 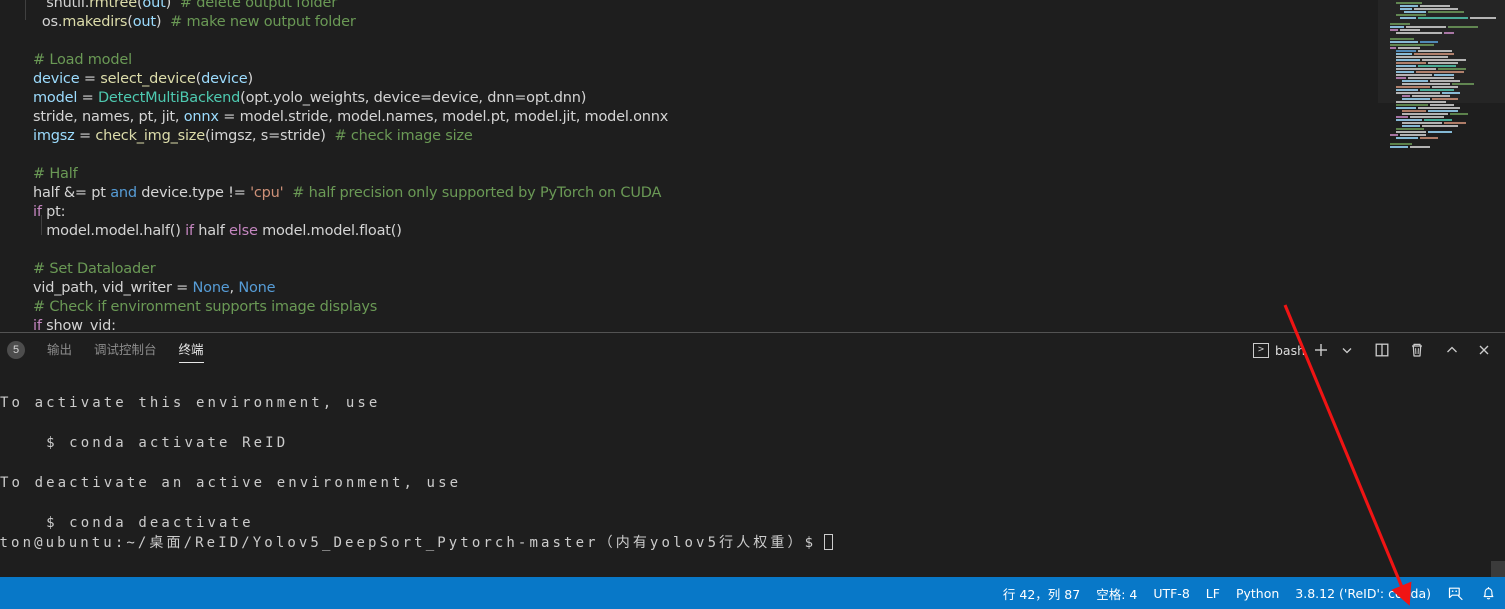 I want to click on smiley-feedback-icon, so click(x=1455, y=593).